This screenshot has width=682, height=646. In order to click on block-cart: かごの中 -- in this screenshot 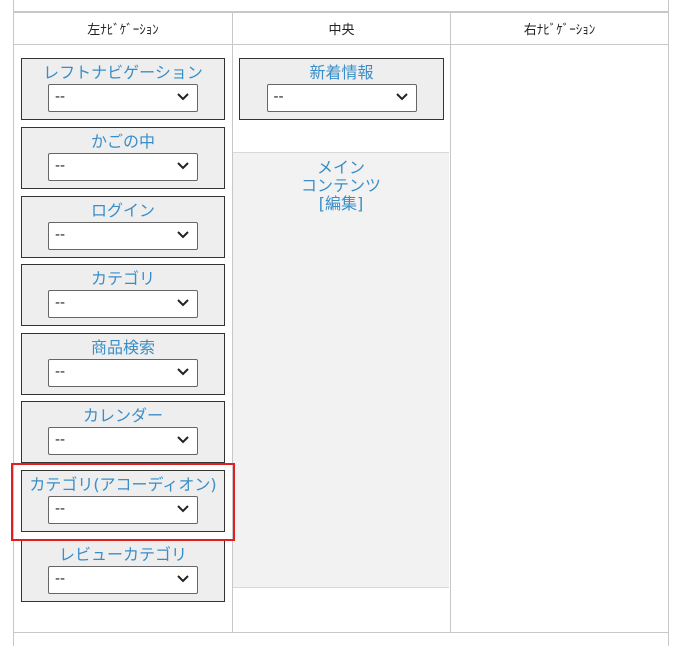, I will do `click(123, 158)`.